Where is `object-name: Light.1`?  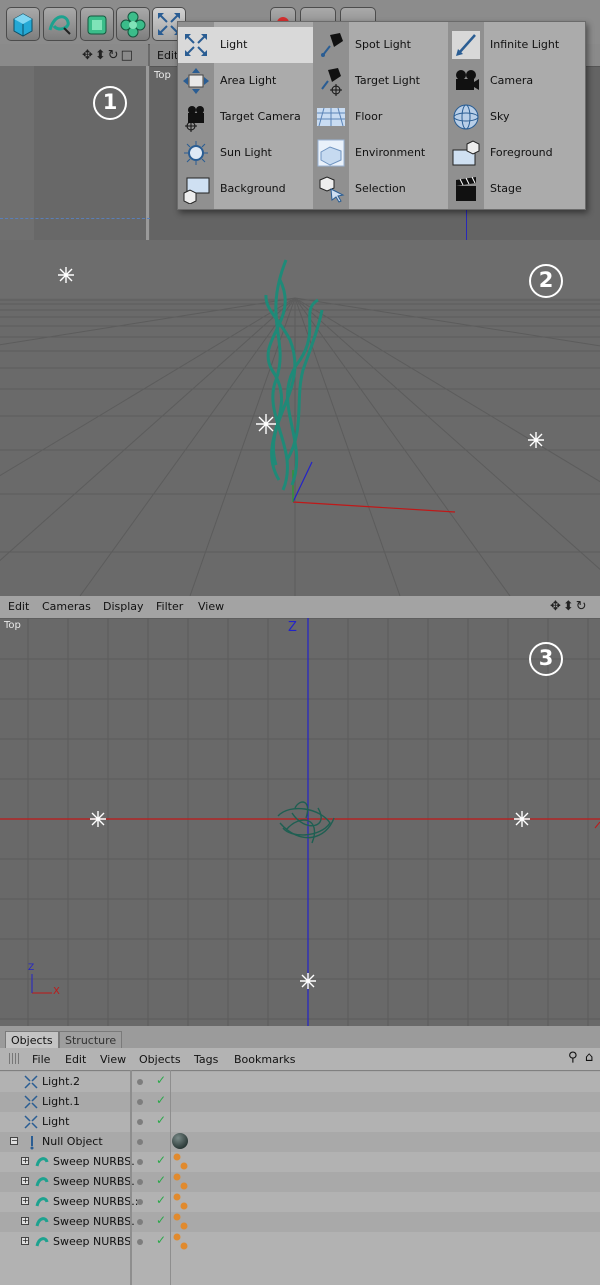 object-name: Light.1 is located at coordinates (61, 1101).